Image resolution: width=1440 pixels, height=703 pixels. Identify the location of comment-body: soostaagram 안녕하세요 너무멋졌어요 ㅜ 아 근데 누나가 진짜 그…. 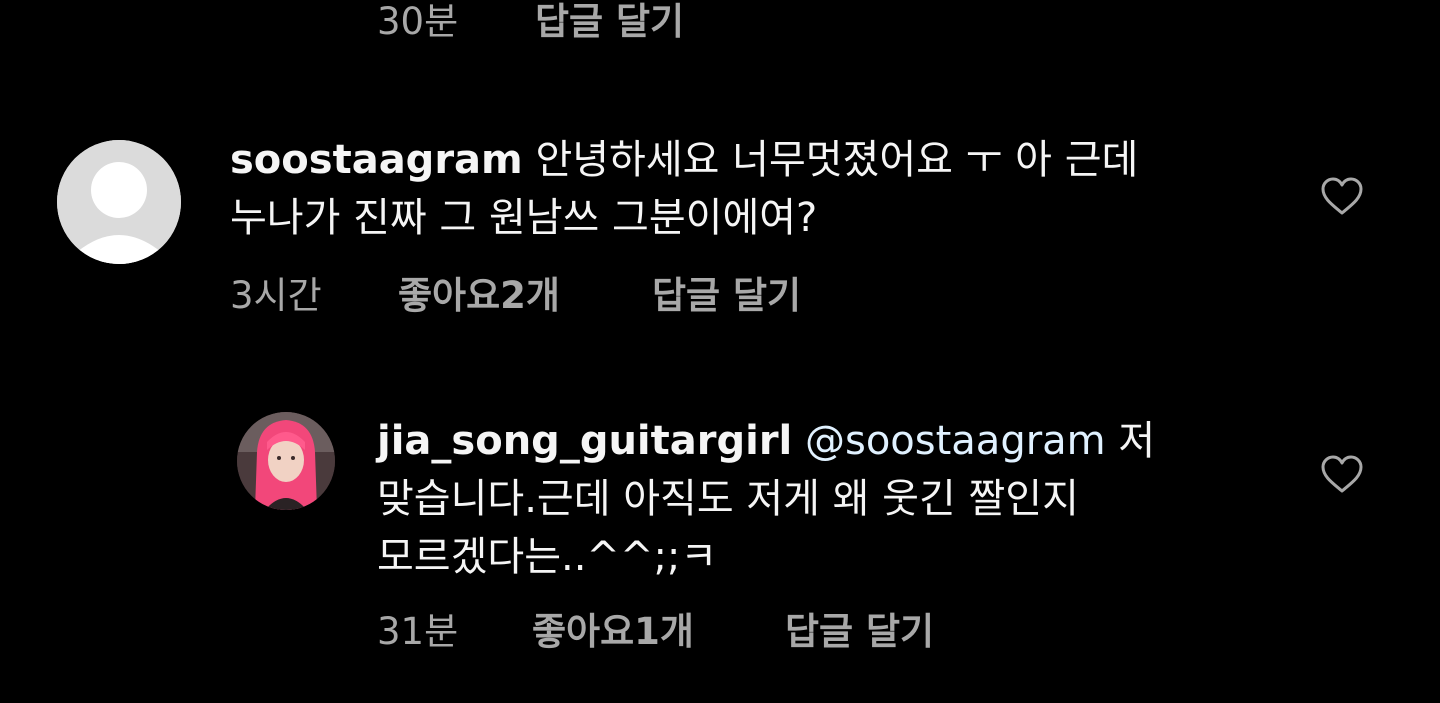
(750, 189).